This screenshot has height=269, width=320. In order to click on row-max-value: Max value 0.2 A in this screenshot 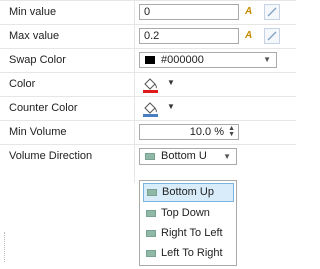, I will do `click(148, 37)`.